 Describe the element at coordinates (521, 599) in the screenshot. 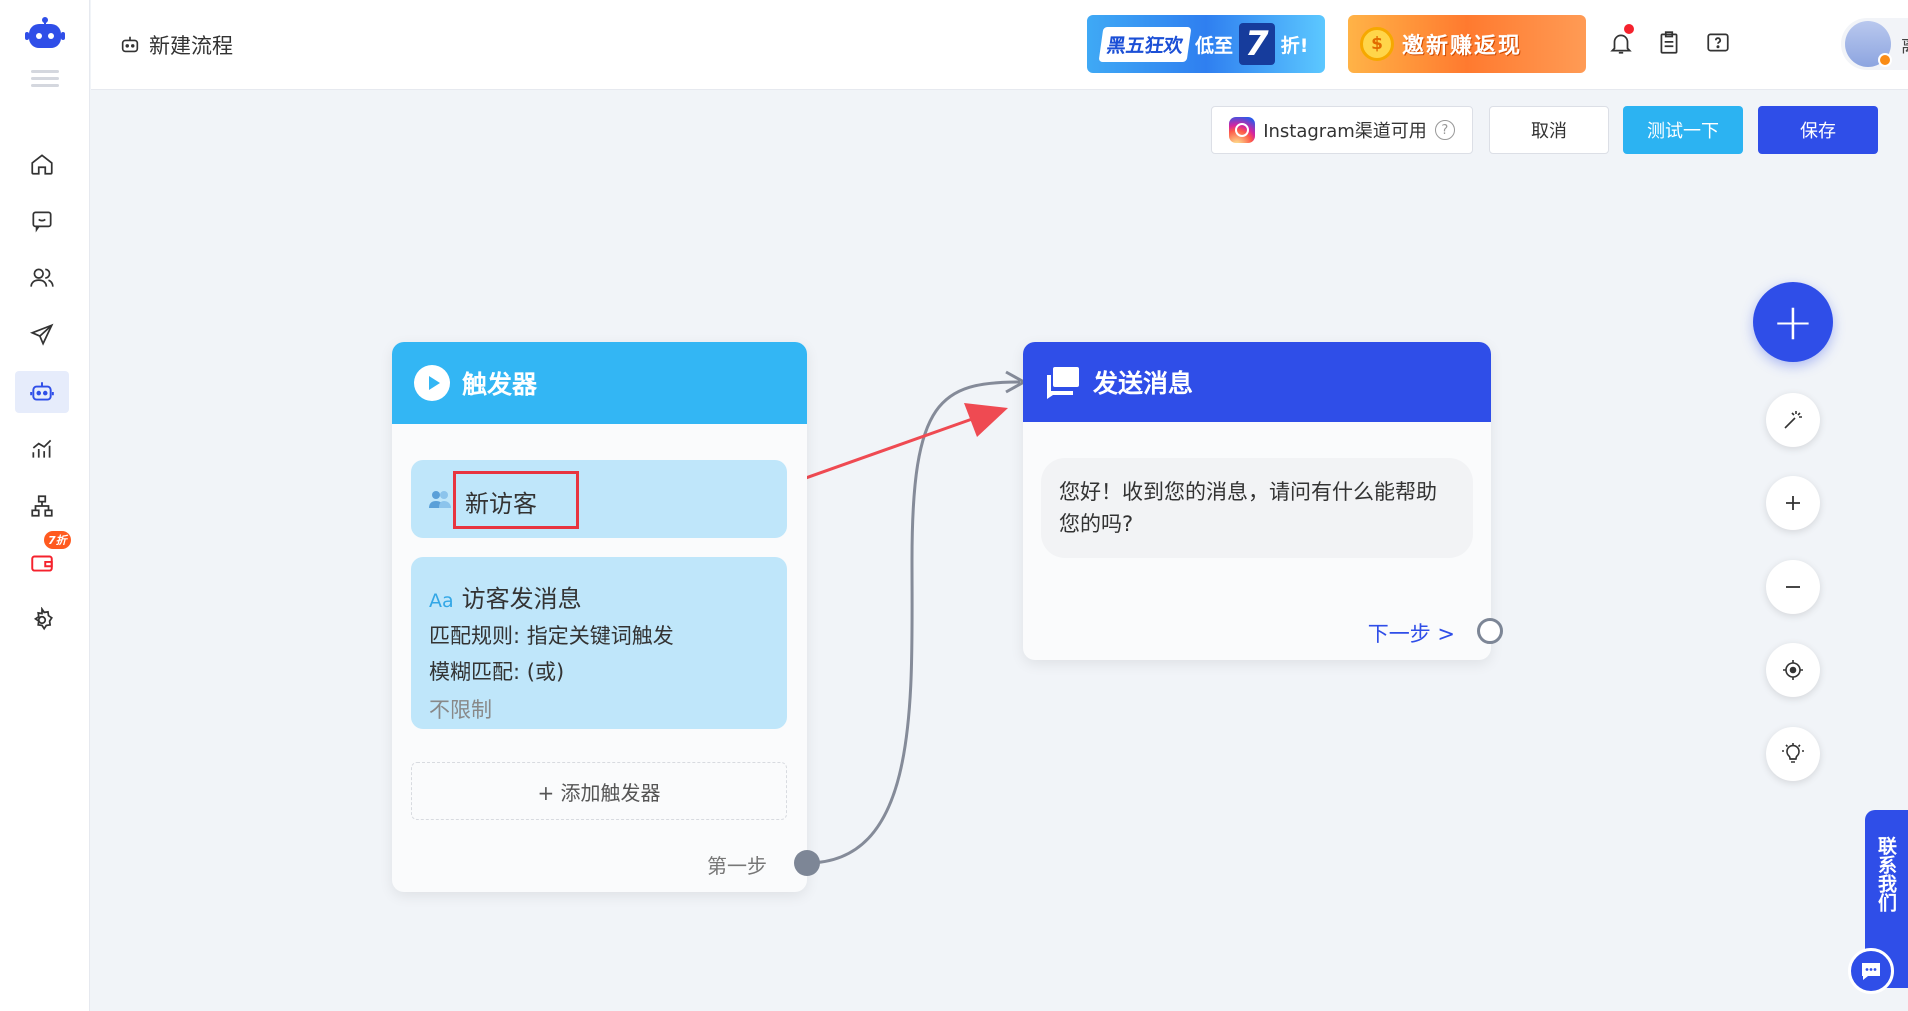

I see `visitor-message-title: 访客发消息` at that location.